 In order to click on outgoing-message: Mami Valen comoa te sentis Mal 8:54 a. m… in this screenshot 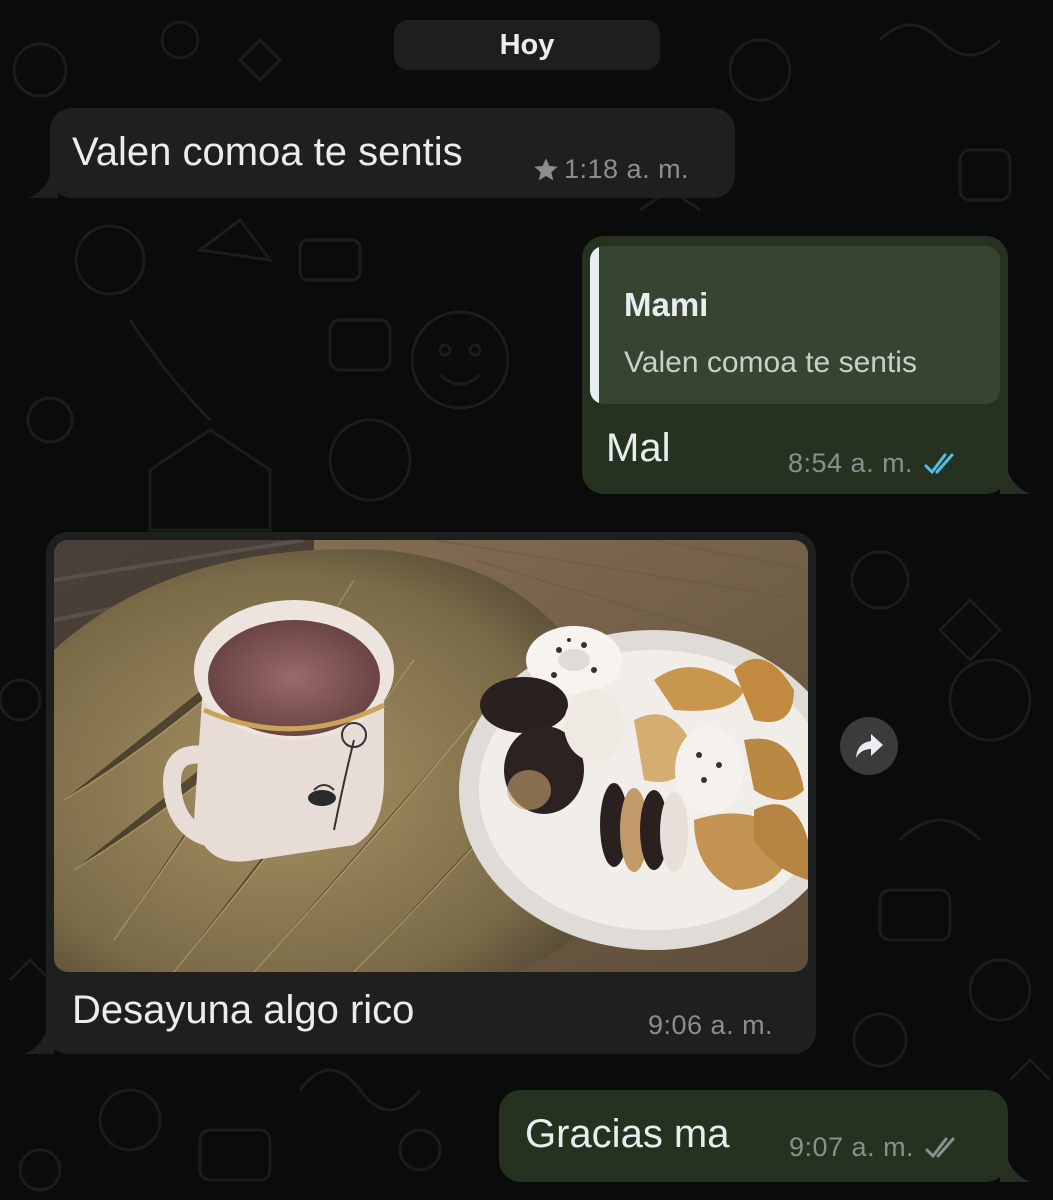, I will do `click(806, 365)`.